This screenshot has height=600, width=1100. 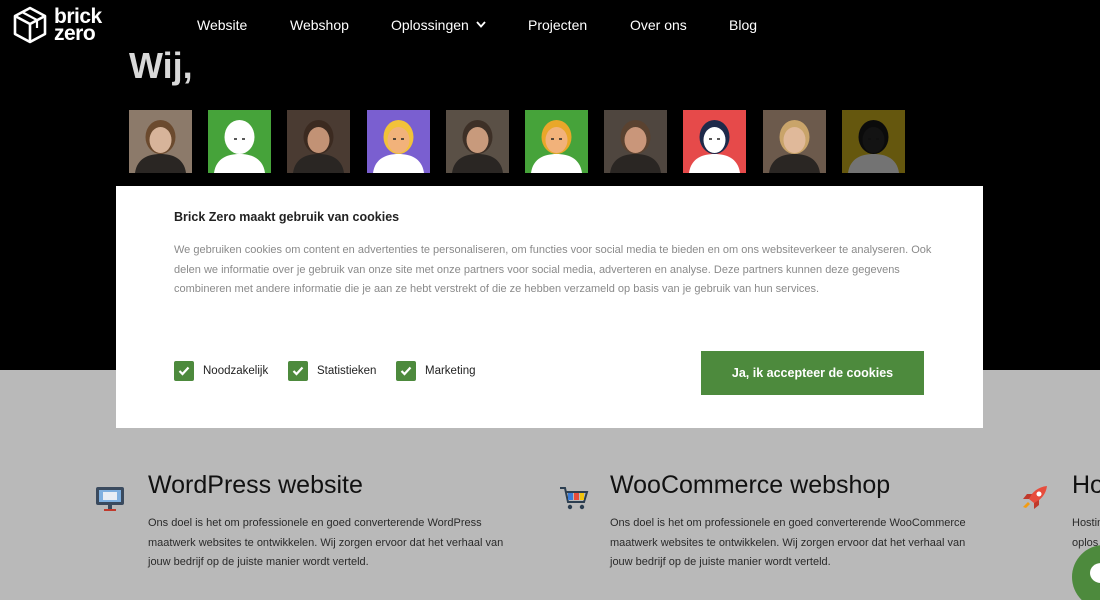 What do you see at coordinates (255, 485) in the screenshot?
I see `feature-title-wordpress: WordPress website` at bounding box center [255, 485].